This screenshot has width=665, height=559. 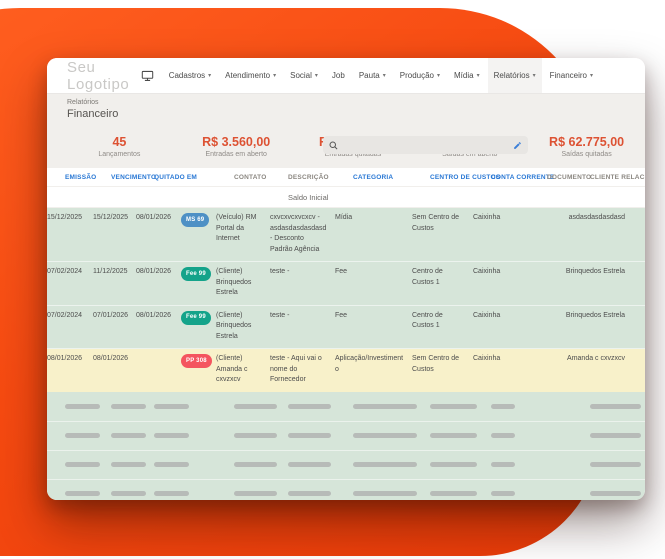 I want to click on column-categoria: CATEGORIA, so click(x=391, y=177).